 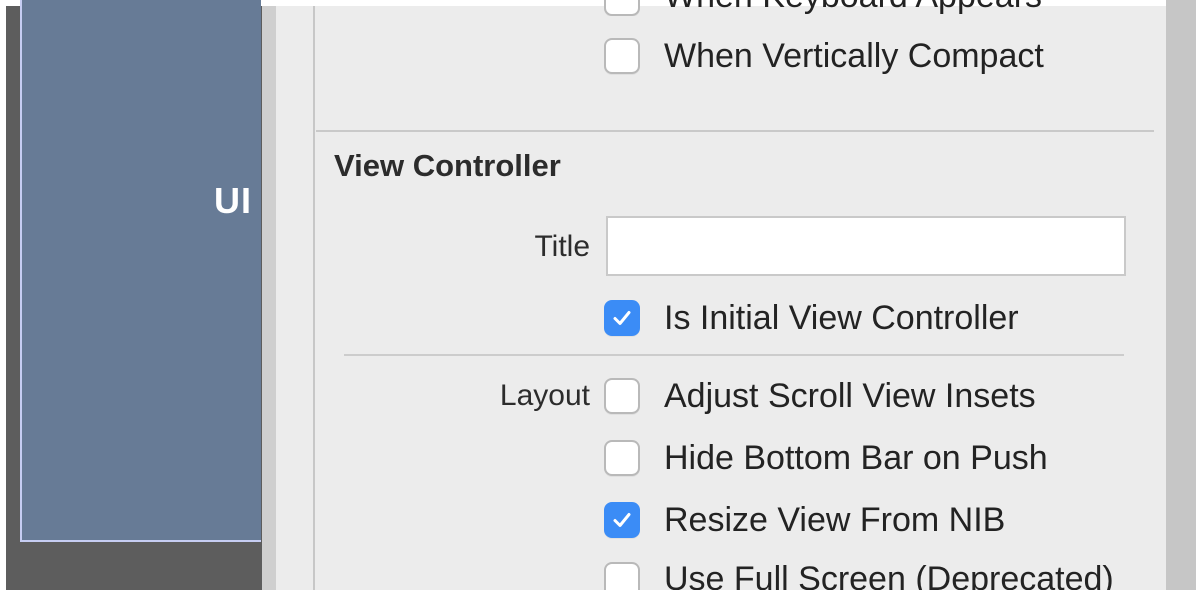 I want to click on option-when-vertically-compact: When Vertically Compact, so click(x=824, y=56).